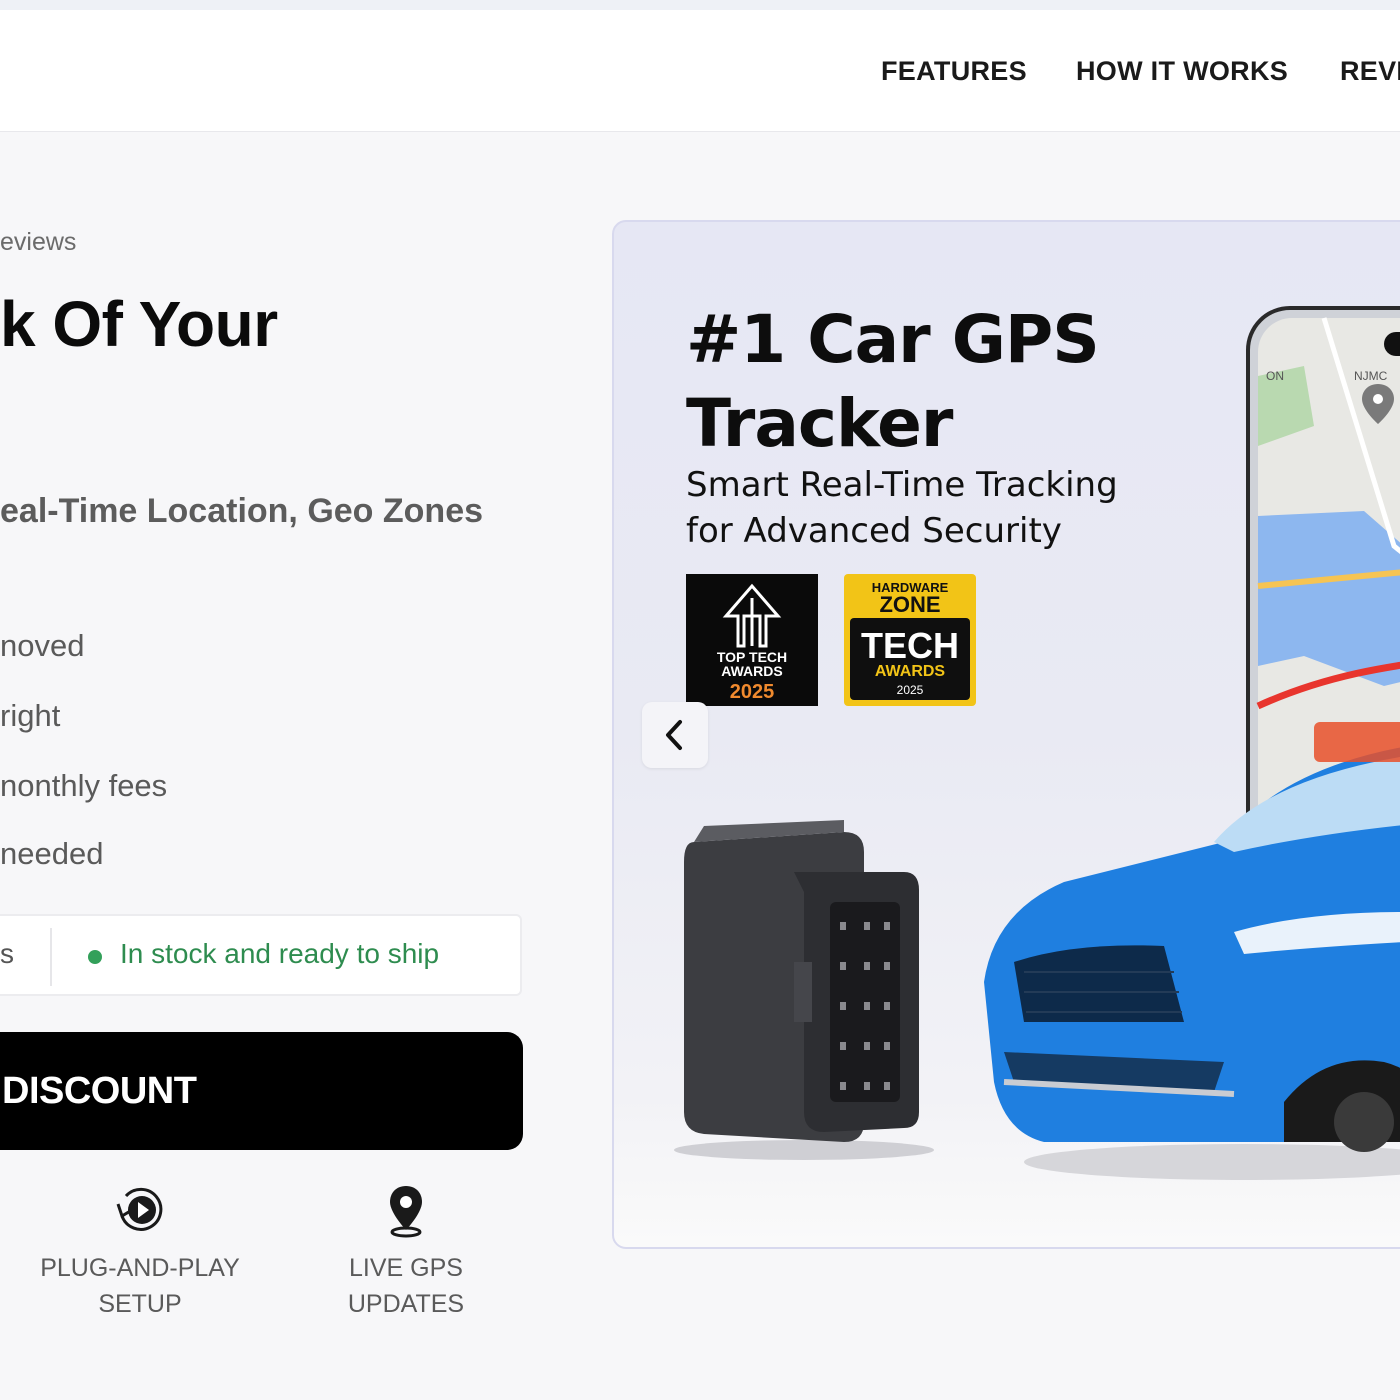 This screenshot has width=1400, height=1400. Describe the element at coordinates (52, 853) in the screenshot. I see `feature-item: needed` at that location.